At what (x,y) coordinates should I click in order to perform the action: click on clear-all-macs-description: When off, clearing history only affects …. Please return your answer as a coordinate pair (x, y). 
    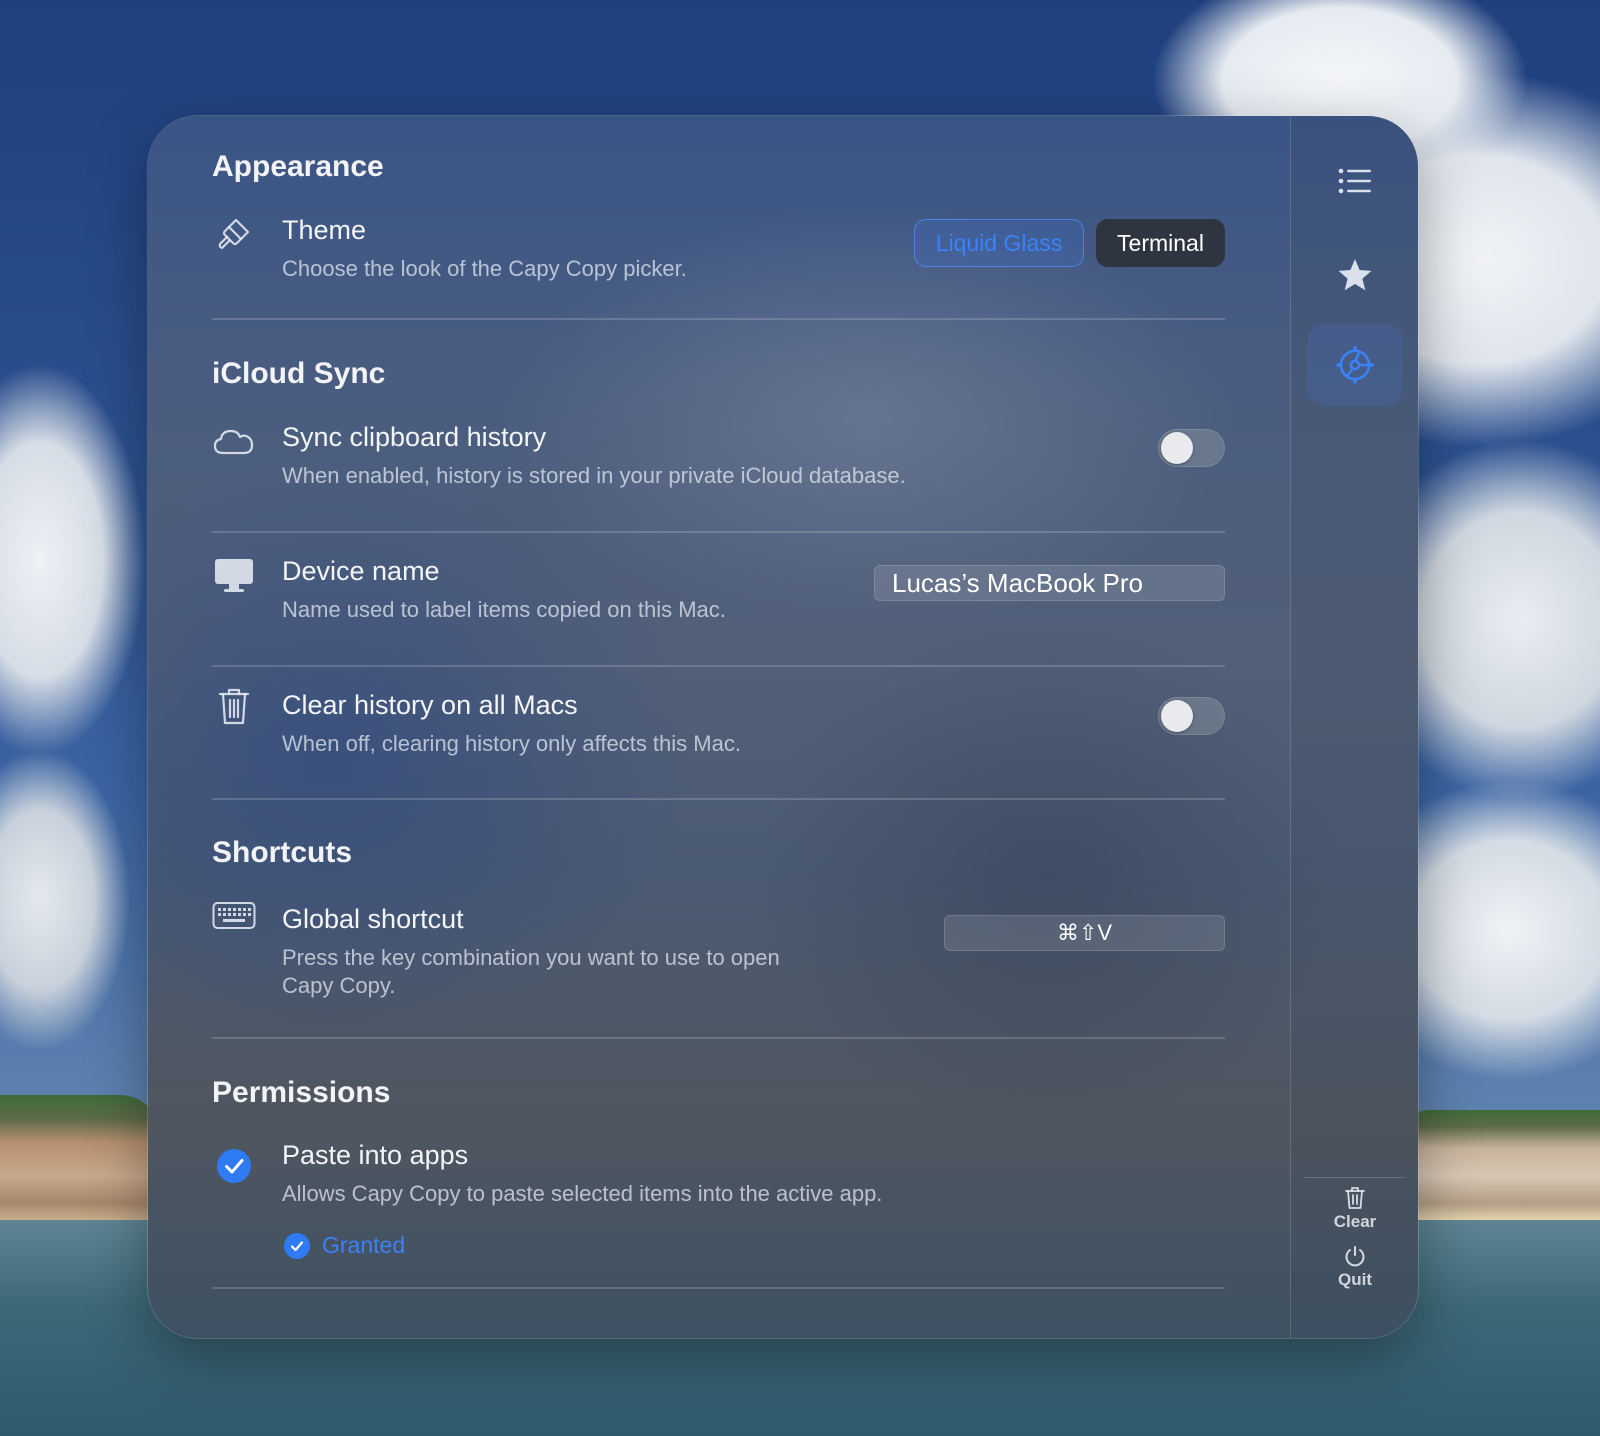
    Looking at the image, I should click on (511, 743).